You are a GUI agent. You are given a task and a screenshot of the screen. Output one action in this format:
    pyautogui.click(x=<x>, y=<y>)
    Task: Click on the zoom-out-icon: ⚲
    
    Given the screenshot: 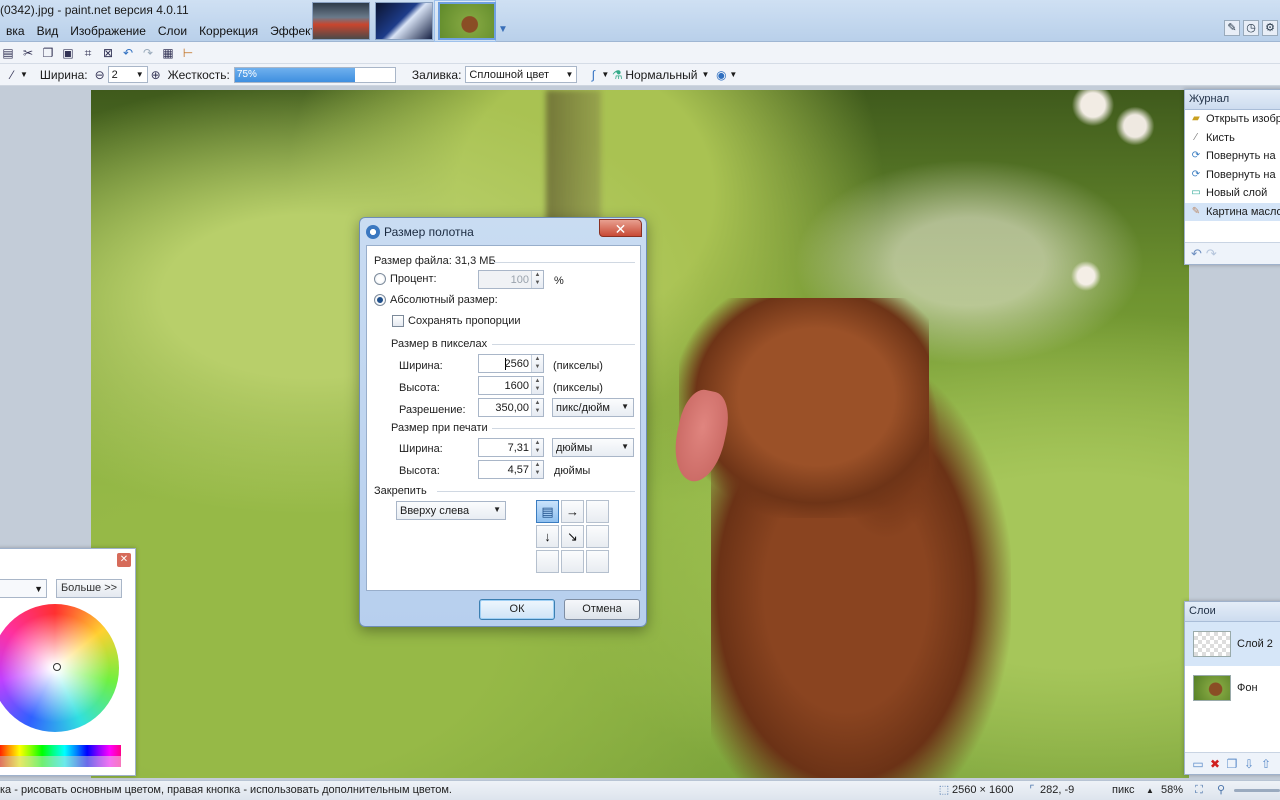 What is the action you would take?
    pyautogui.click(x=1221, y=790)
    